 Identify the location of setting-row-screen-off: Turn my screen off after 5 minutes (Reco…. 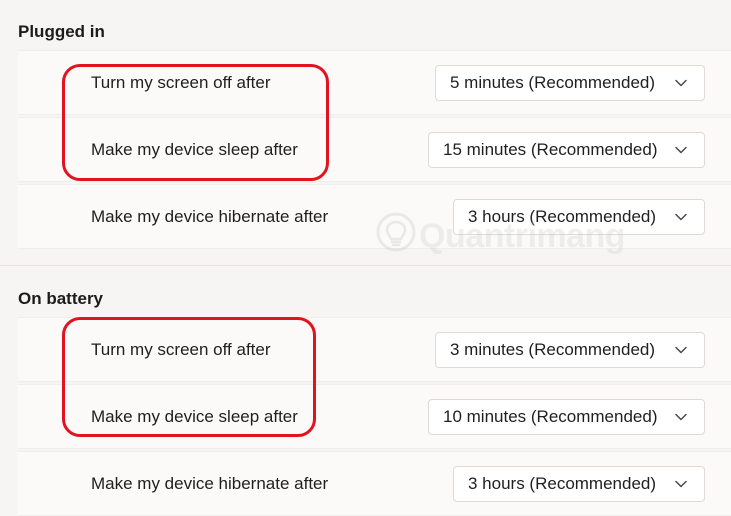
(374, 82).